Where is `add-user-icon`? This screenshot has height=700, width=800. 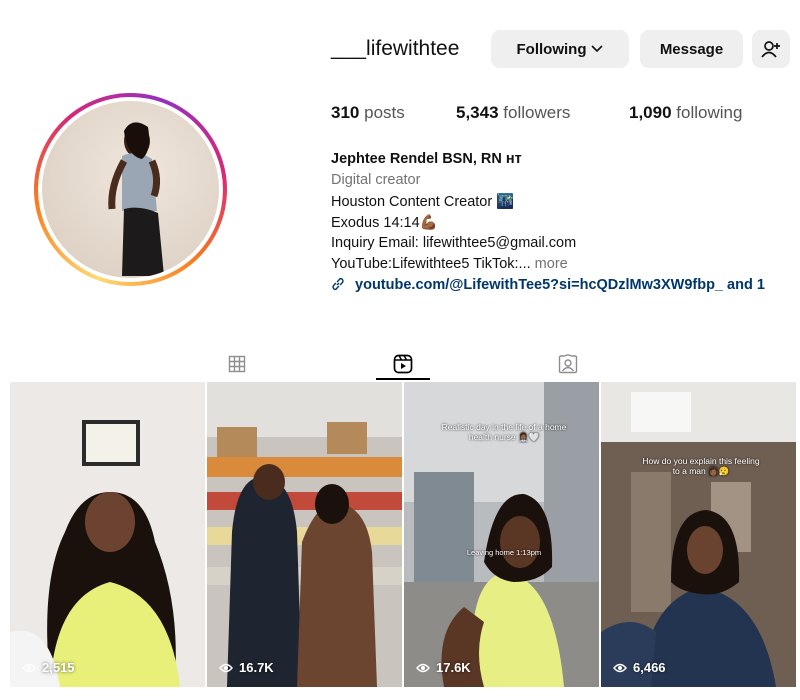 add-user-icon is located at coordinates (771, 49).